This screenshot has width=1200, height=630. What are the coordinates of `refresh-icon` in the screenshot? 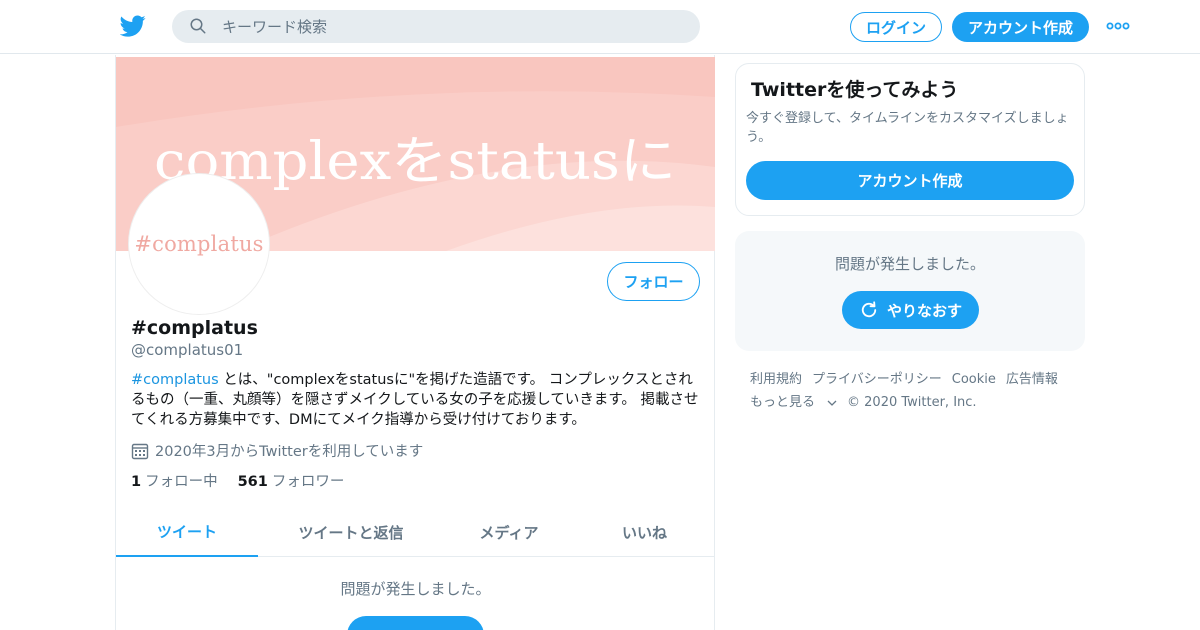 It's located at (869, 309).